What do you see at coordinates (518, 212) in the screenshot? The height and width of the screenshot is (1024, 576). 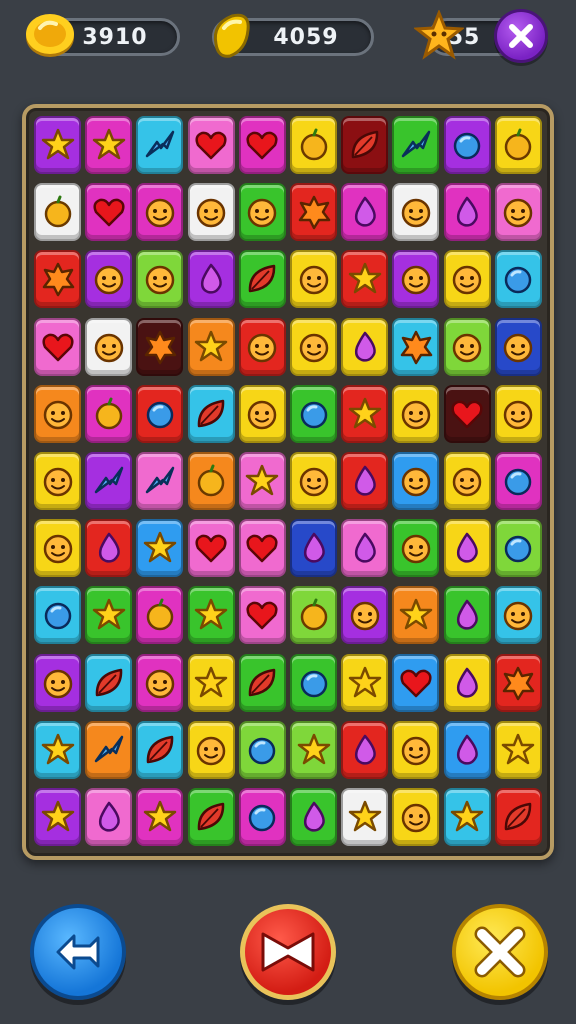 I see `tile-pink-face` at bounding box center [518, 212].